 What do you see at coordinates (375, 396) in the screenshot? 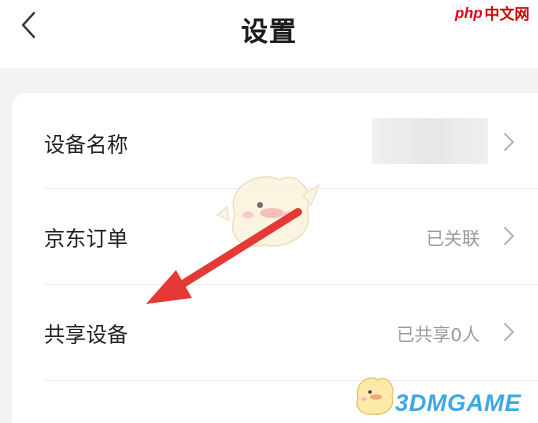
I see `mascot-small-watermark-icon` at bounding box center [375, 396].